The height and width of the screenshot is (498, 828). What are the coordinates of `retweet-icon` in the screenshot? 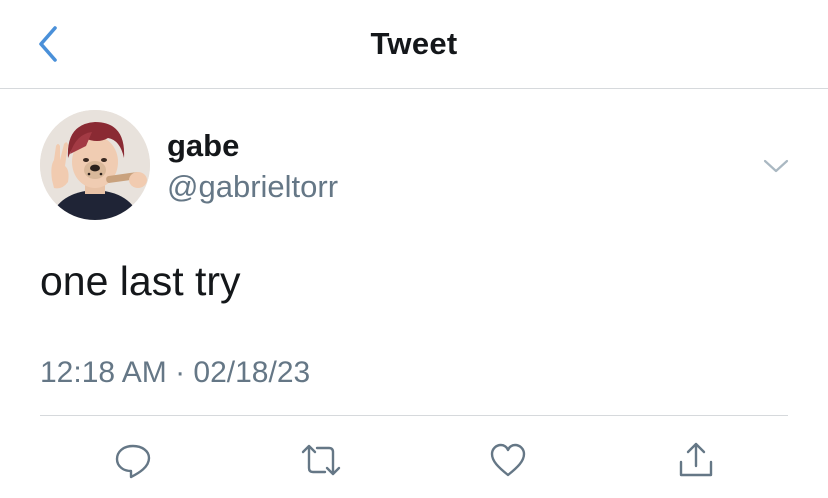 It's located at (321, 460).